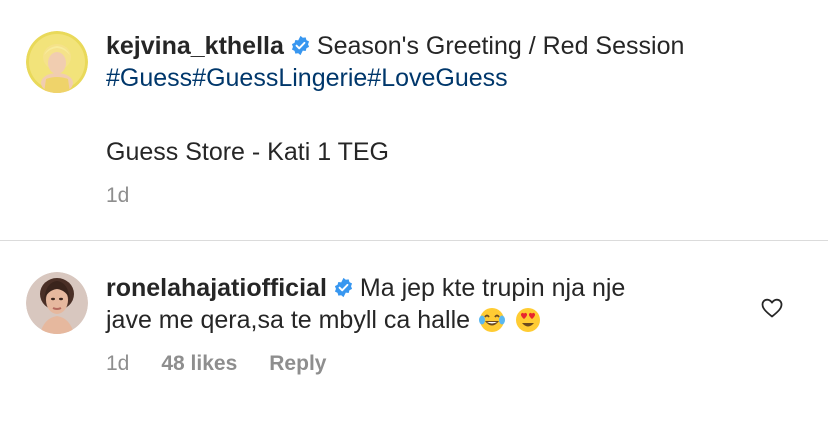 The image size is (828, 424). I want to click on caption-timestamp: 1d, so click(117, 196).